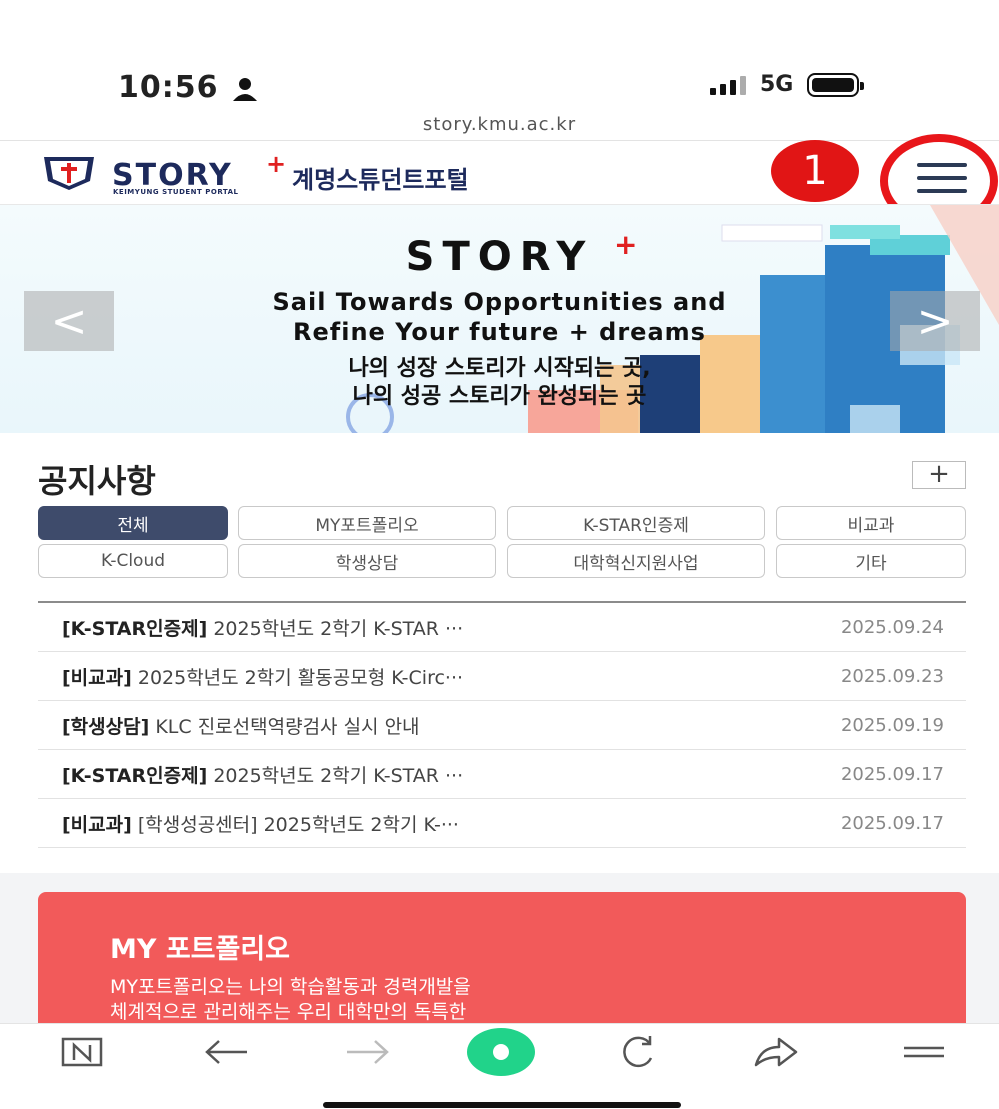 Image resolution: width=999 pixels, height=1109 pixels. I want to click on category-tab-extracurricular: 비교과, so click(871, 523).